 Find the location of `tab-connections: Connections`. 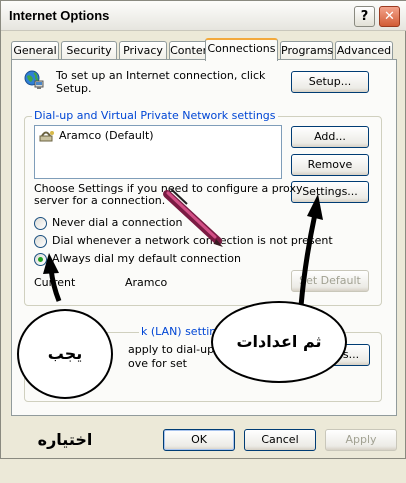

tab-connections: Connections is located at coordinates (241, 49).